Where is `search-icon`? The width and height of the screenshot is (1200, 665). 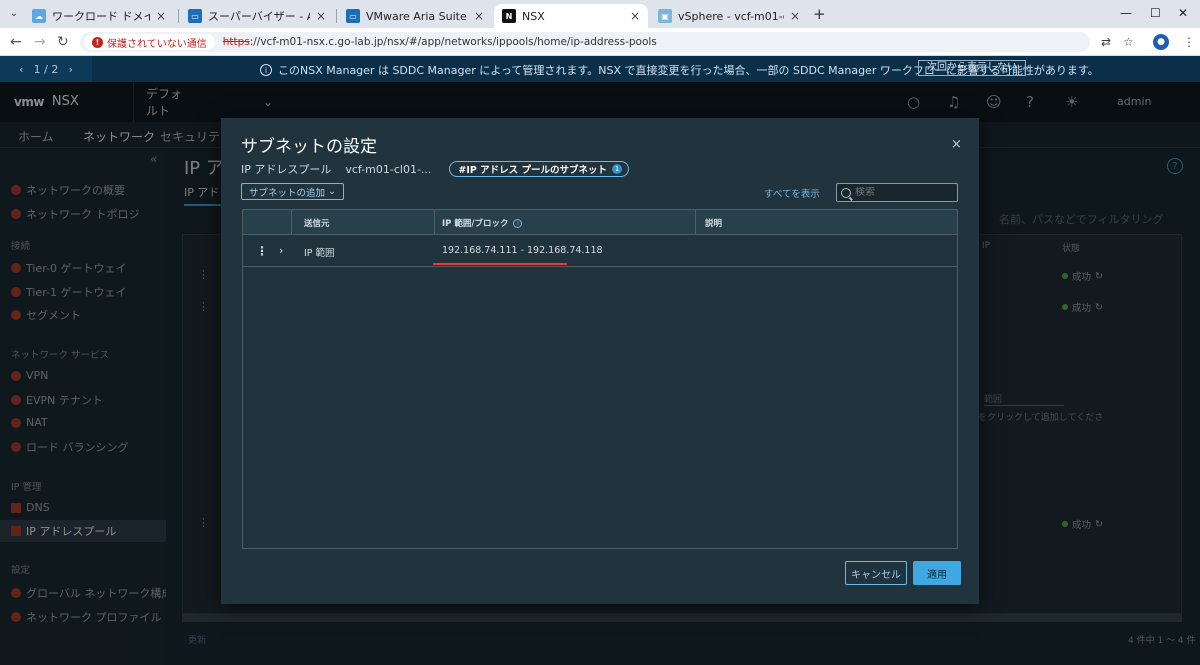
search-icon is located at coordinates (846, 192).